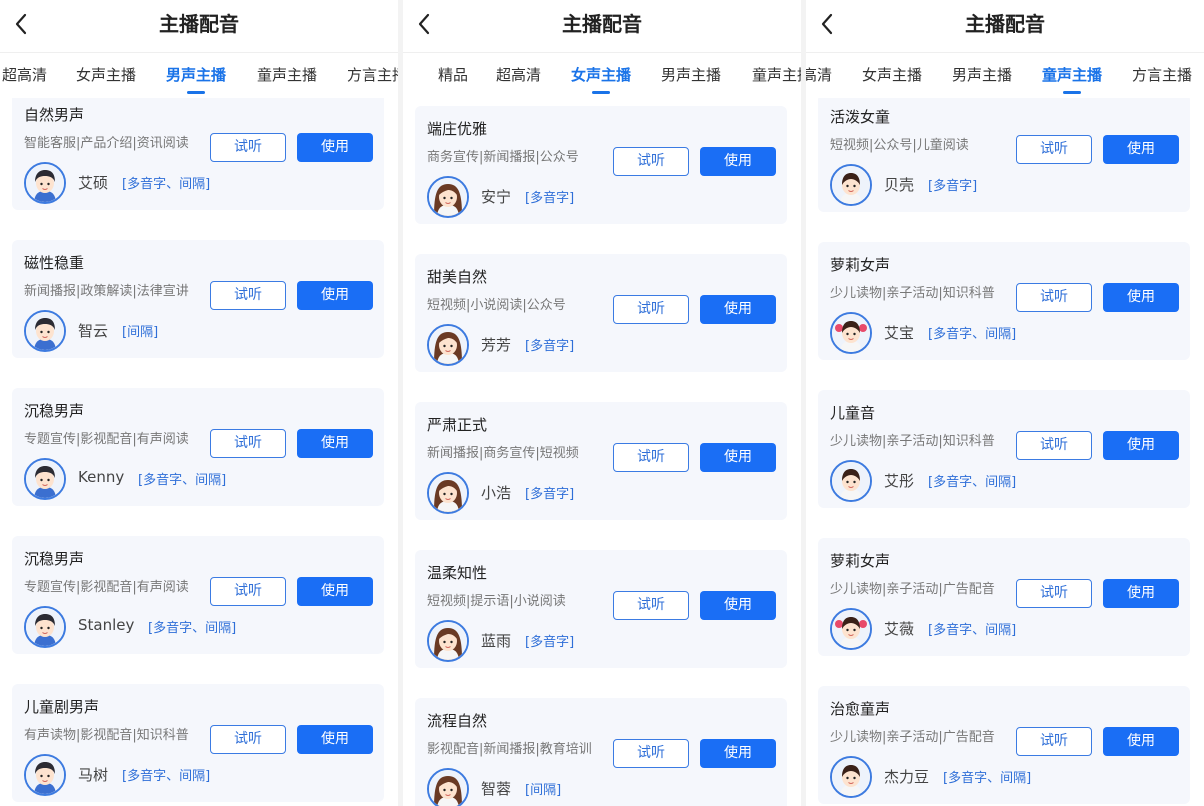  I want to click on voice-anchor-name: 杰力豆, so click(907, 777).